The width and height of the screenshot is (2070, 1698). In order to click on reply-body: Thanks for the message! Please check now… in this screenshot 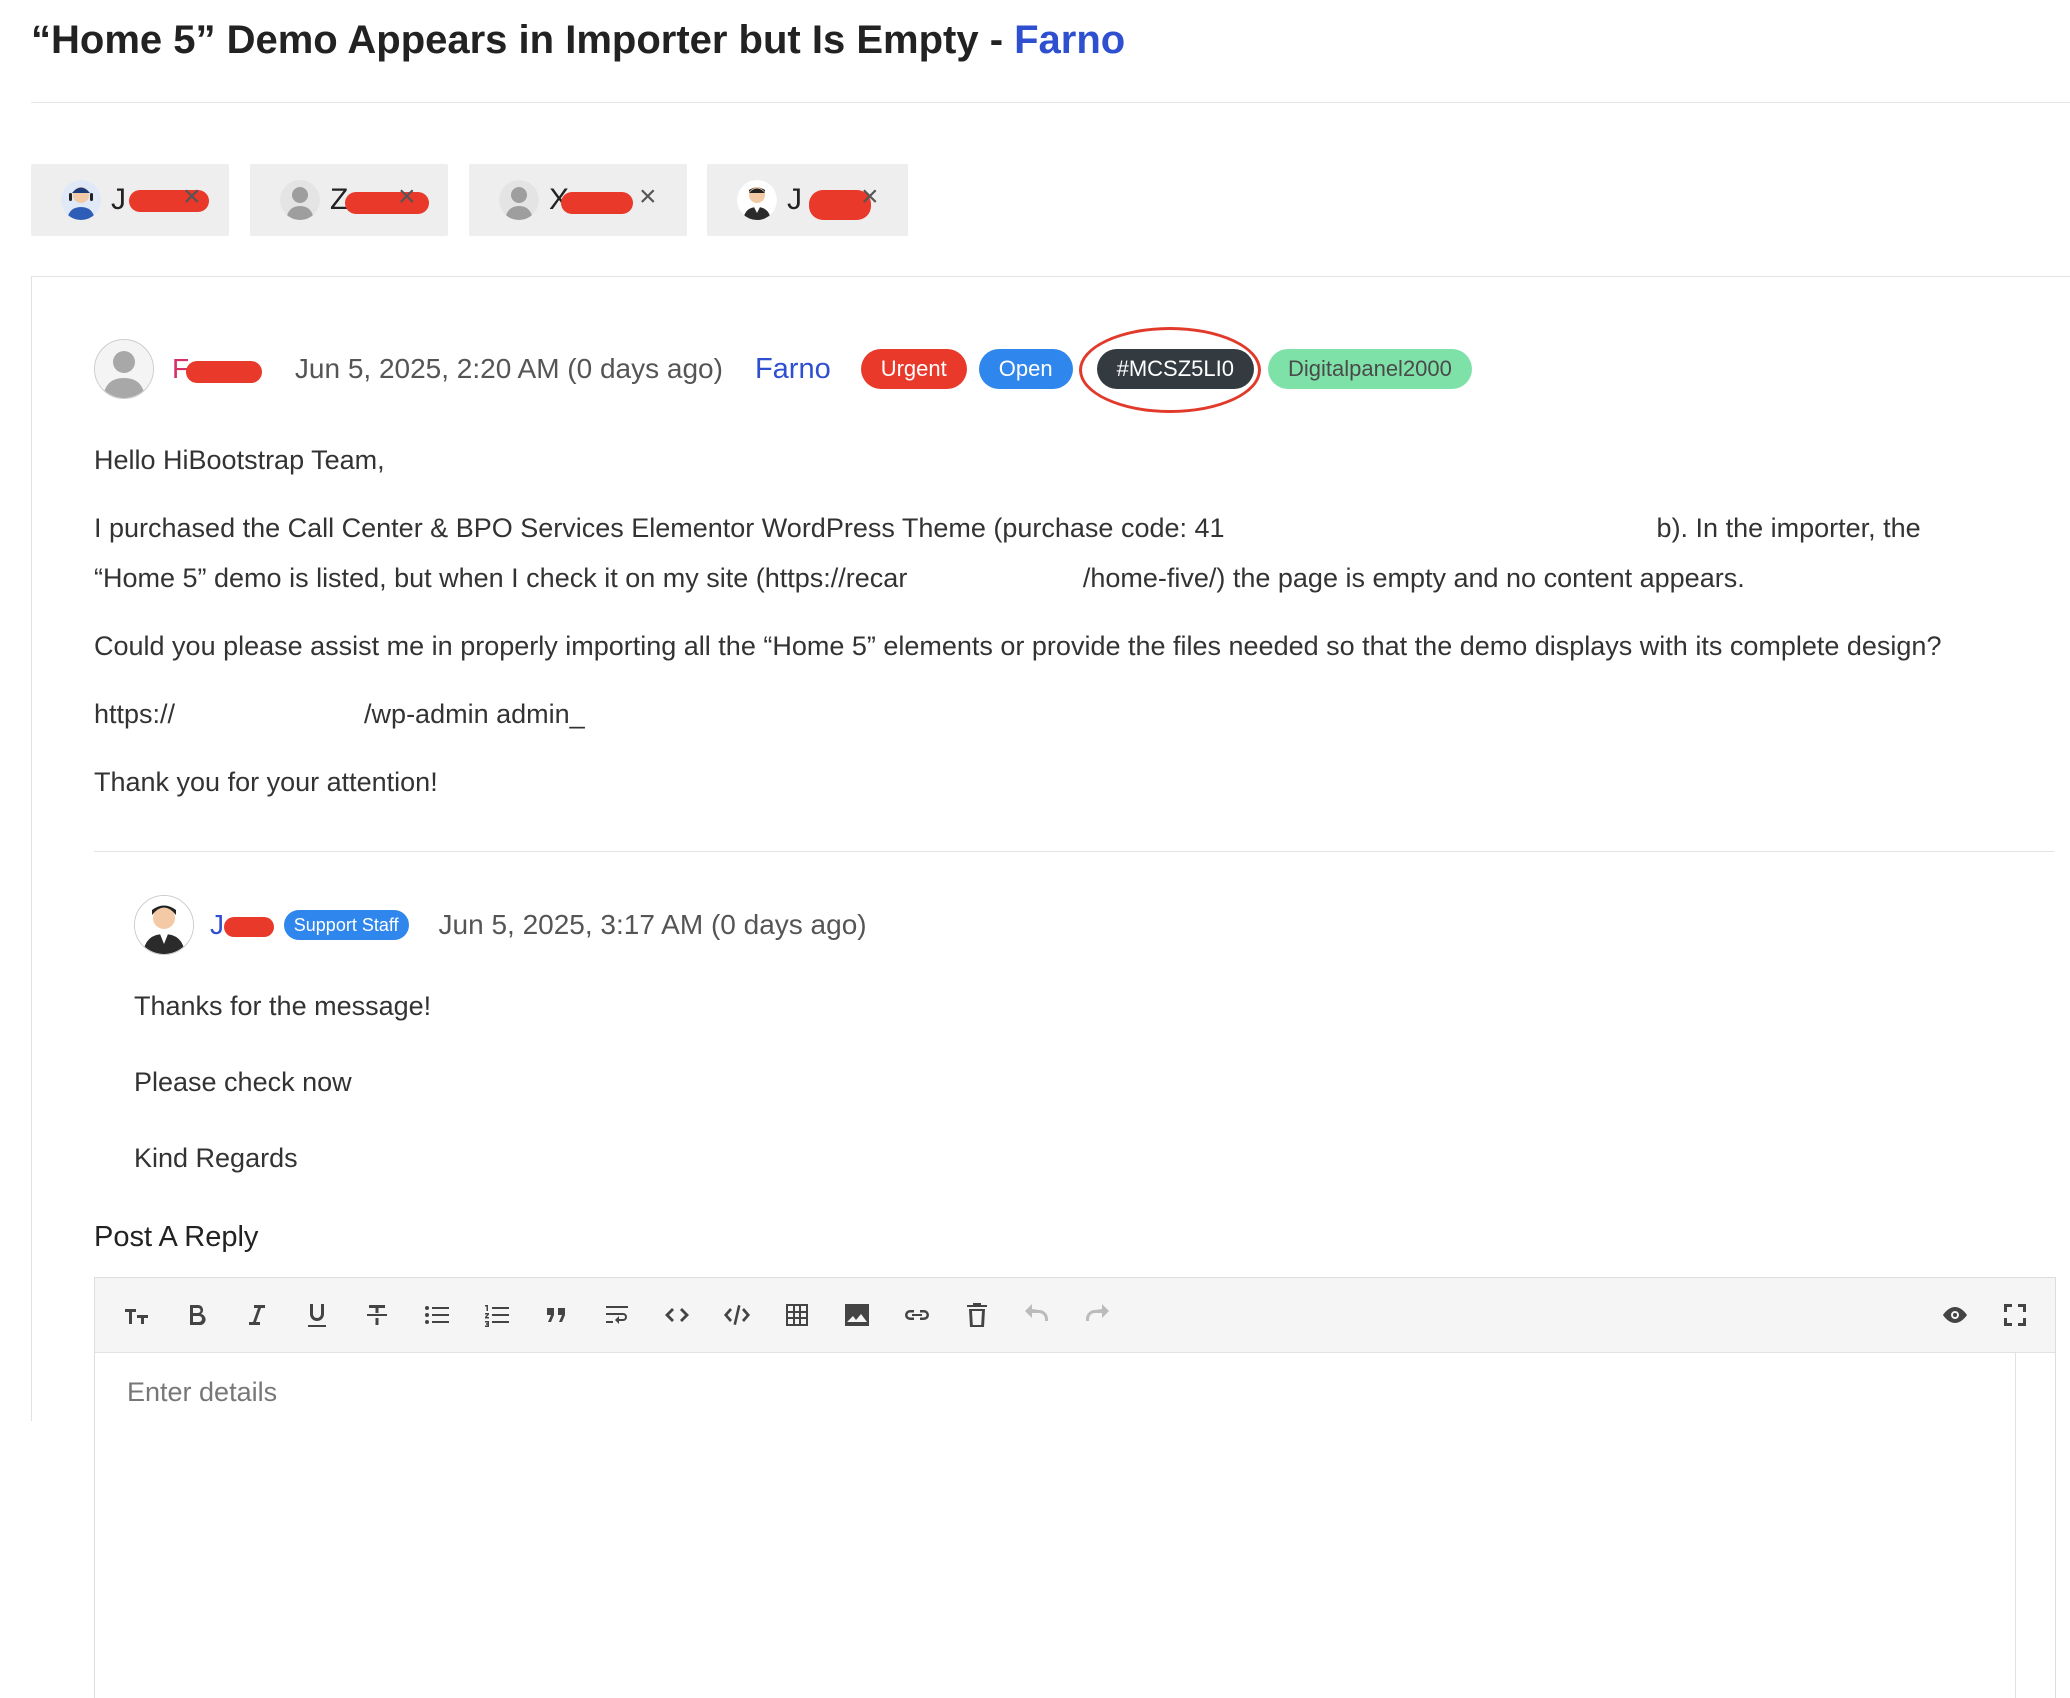, I will do `click(282, 1105)`.